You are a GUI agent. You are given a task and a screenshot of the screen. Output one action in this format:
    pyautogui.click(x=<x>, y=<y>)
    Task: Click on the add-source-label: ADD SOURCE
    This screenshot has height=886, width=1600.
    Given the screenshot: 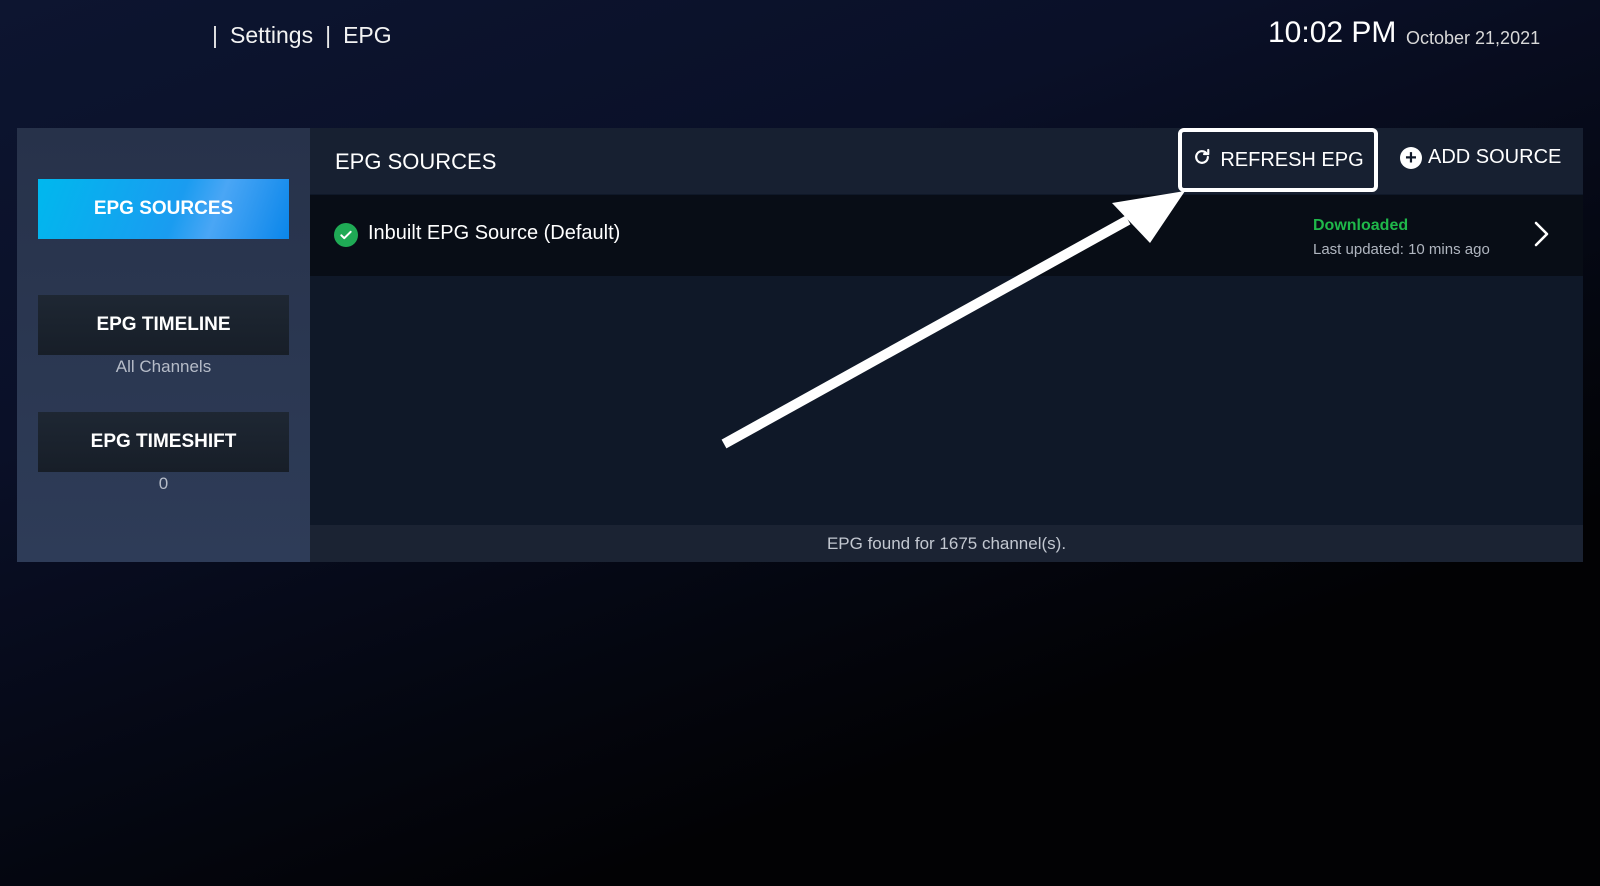 What is the action you would take?
    pyautogui.click(x=1495, y=157)
    